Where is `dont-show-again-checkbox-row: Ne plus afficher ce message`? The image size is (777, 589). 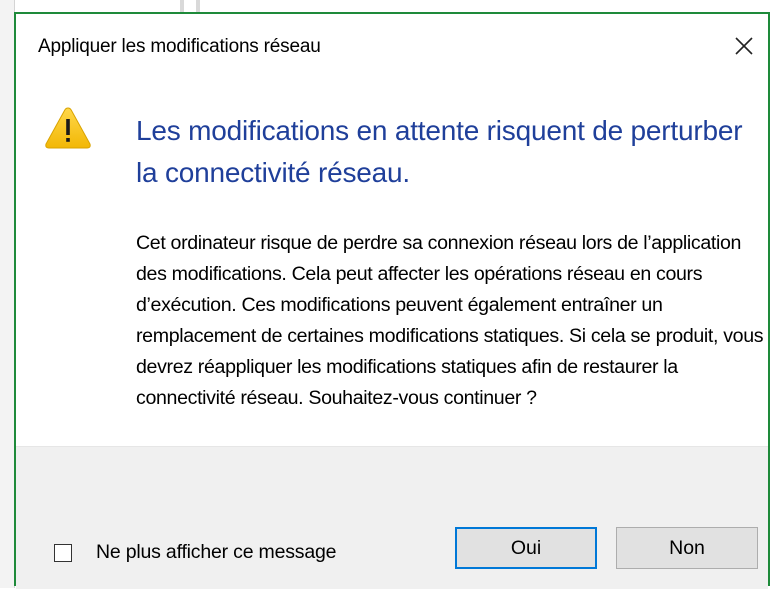 dont-show-again-checkbox-row: Ne plus afficher ce message is located at coordinates (195, 552).